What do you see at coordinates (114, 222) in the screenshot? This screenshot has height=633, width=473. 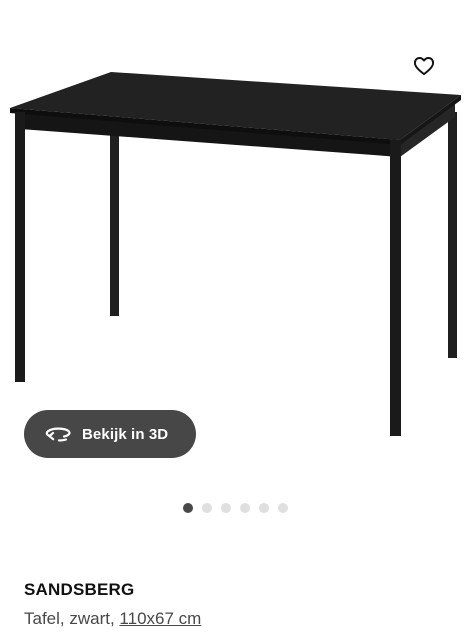 I see `table-leg-back-left` at bounding box center [114, 222].